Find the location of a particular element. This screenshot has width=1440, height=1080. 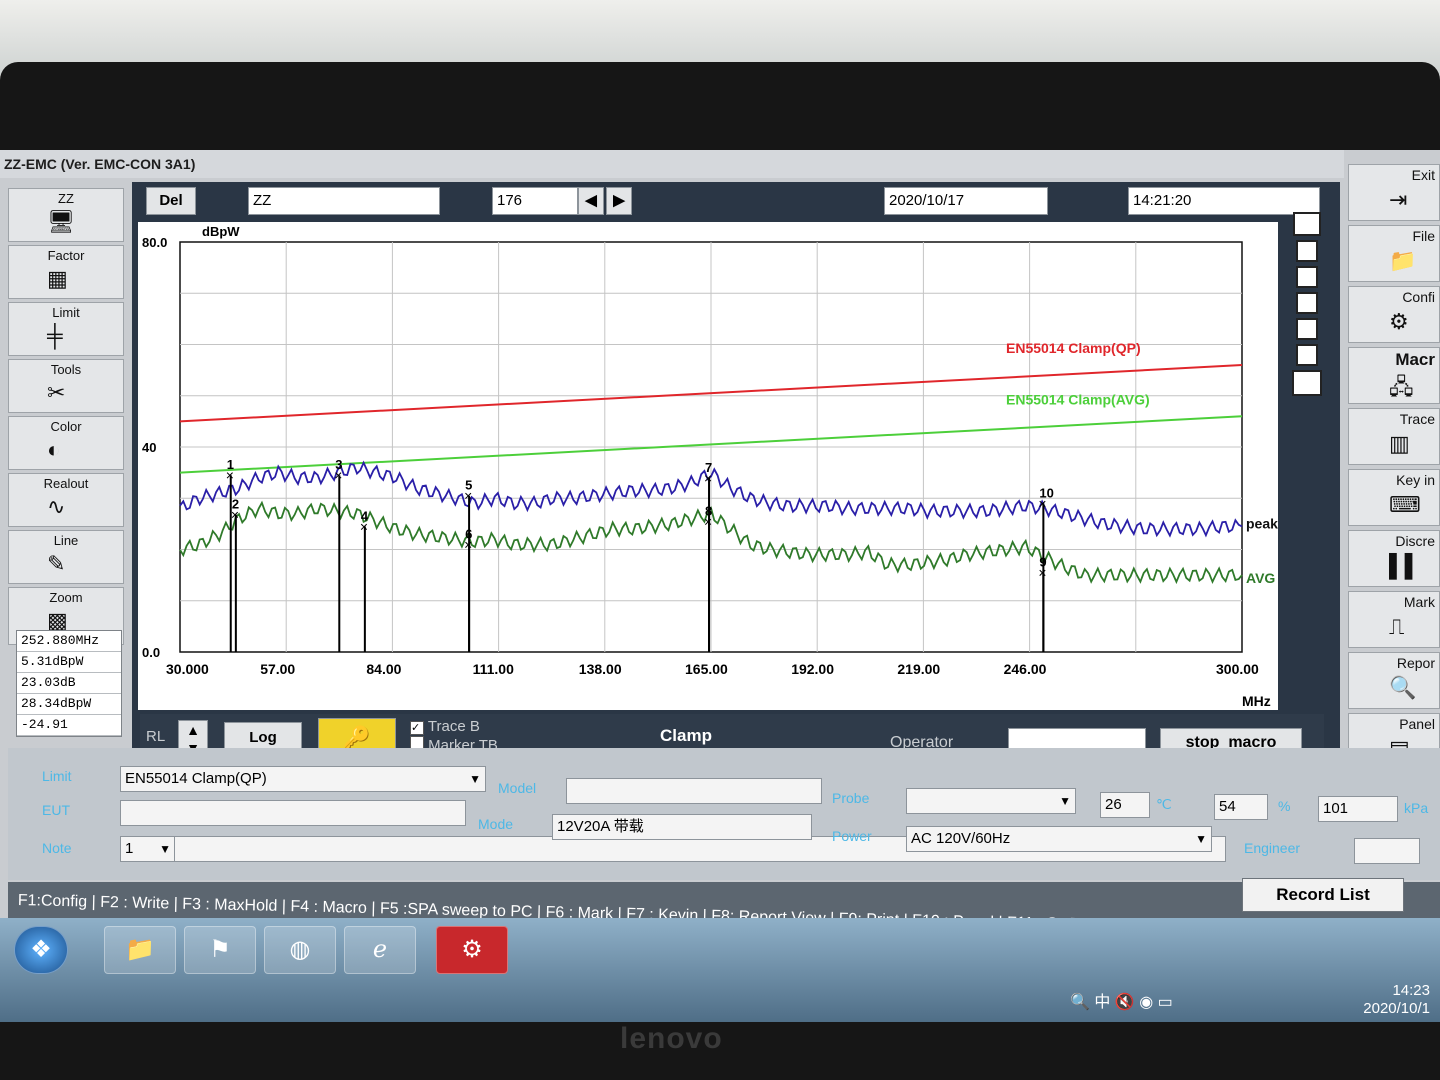

x-tick-label: 300.00 is located at coordinates (1237, 669).